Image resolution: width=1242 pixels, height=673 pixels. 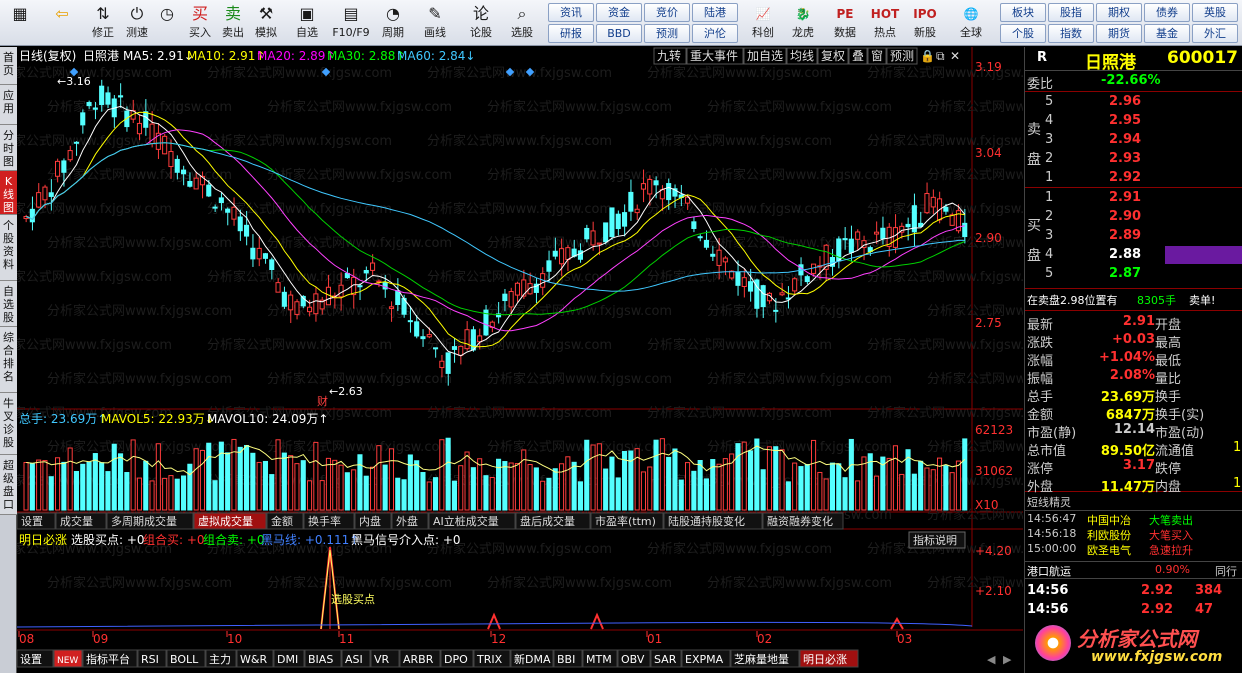 What do you see at coordinates (940, 56) in the screenshot?
I see `copy-icon: ⧉` at bounding box center [940, 56].